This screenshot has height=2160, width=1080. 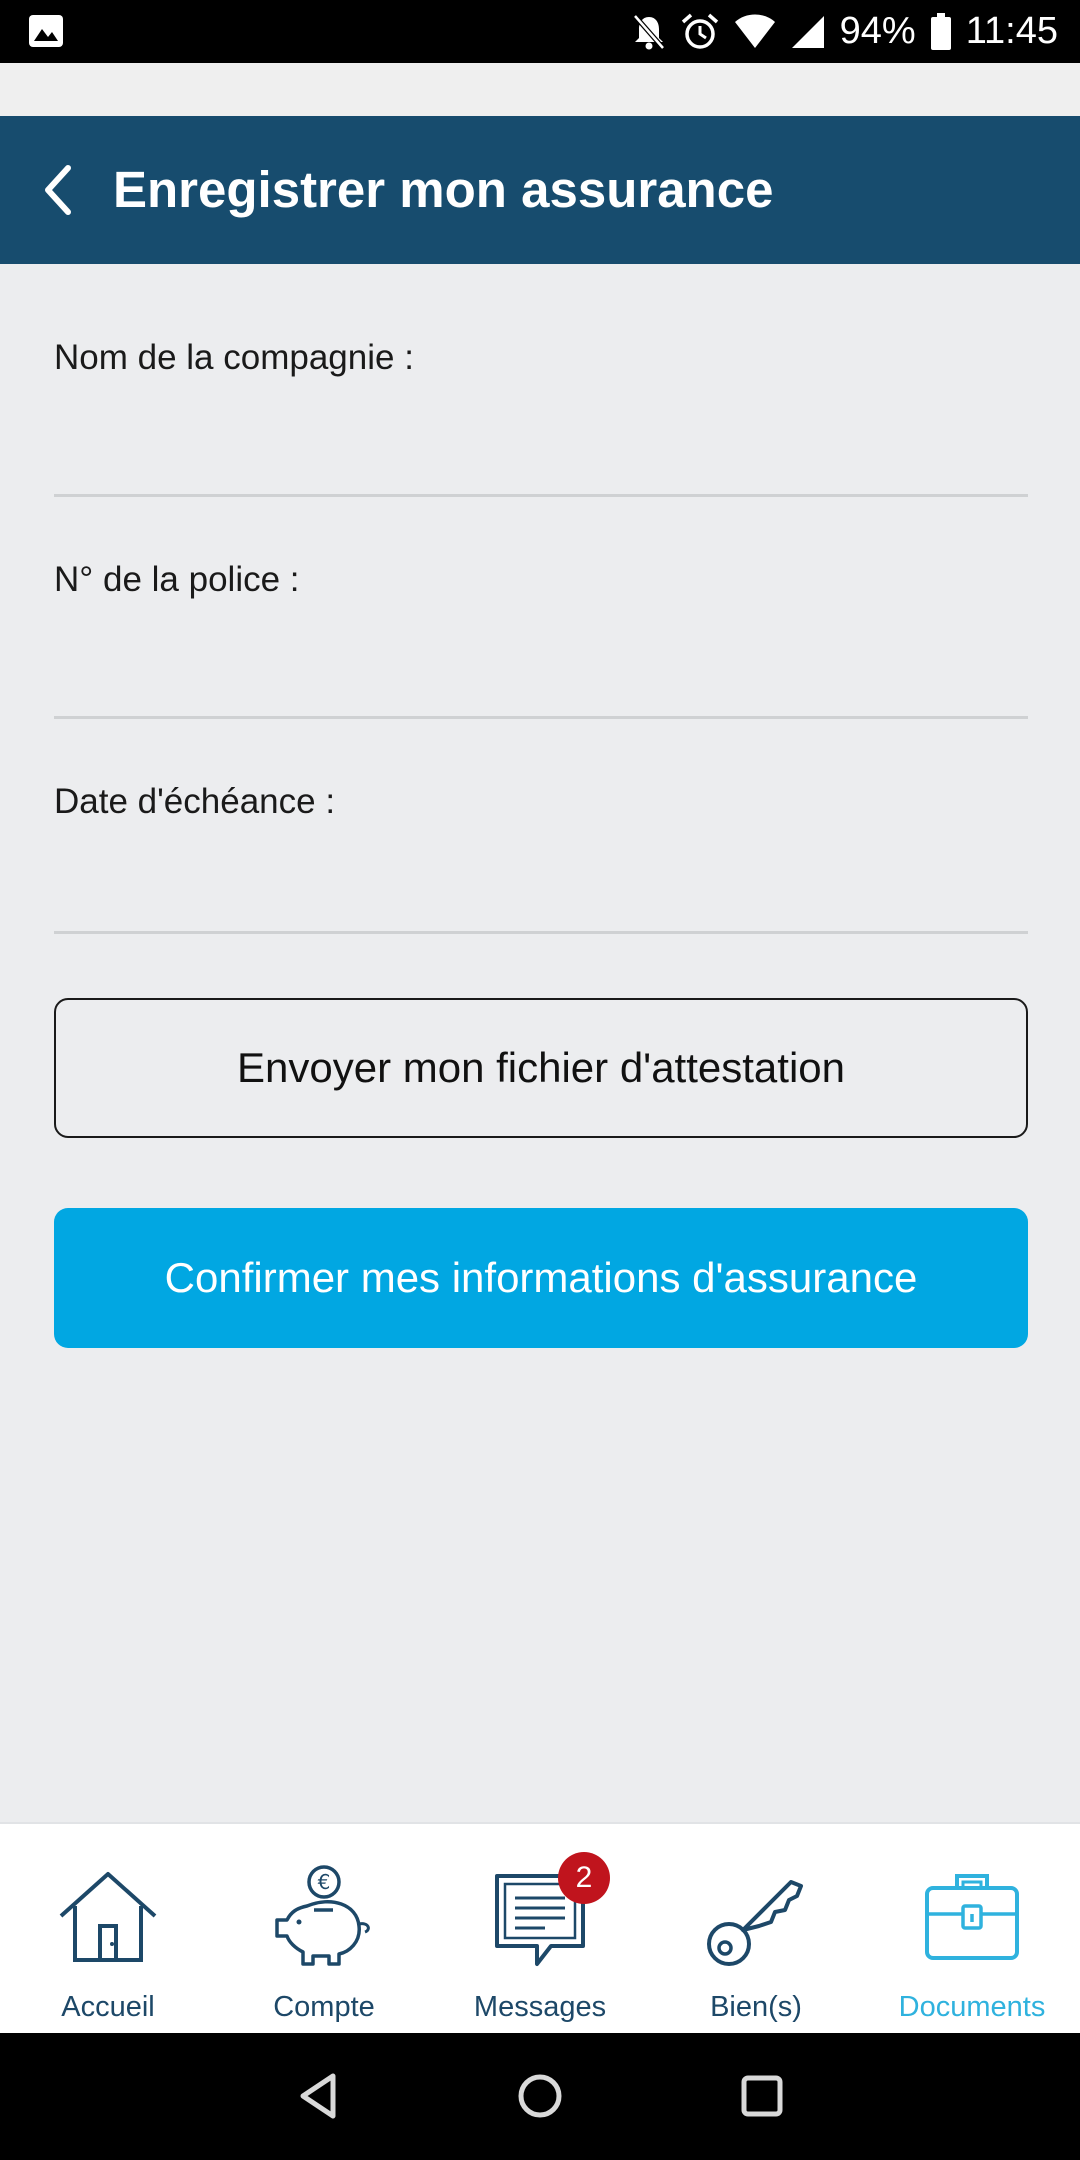 I want to click on home-circle-icon, so click(x=540, y=2096).